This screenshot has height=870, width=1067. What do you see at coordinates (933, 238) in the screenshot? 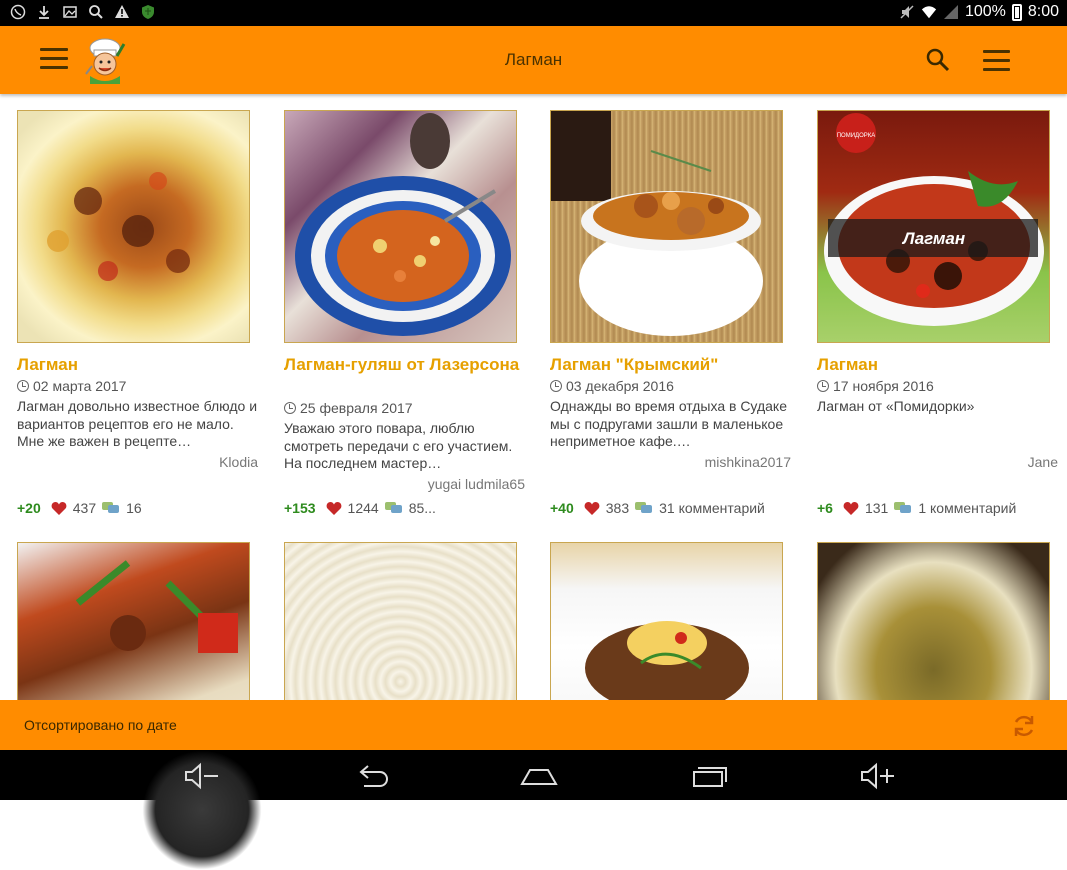
I see `photo-overlay-title: Лагман` at bounding box center [933, 238].